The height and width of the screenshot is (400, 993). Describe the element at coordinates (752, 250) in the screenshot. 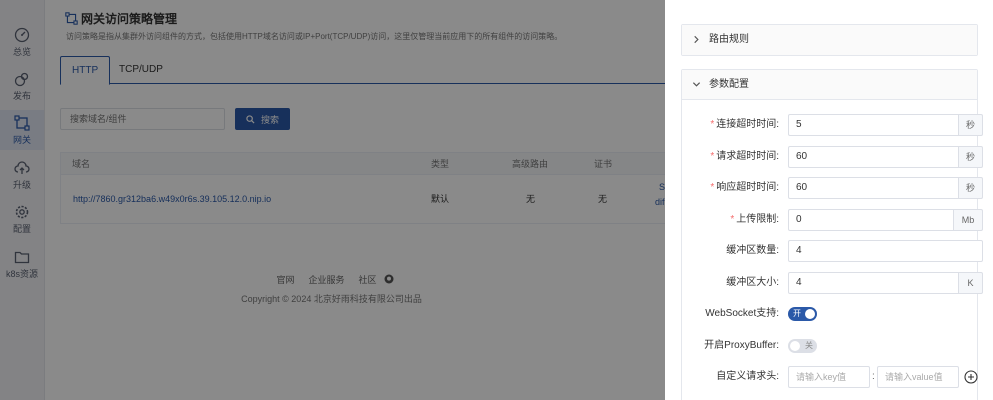

I see `buffer-count-label: 缓冲区数量:` at that location.